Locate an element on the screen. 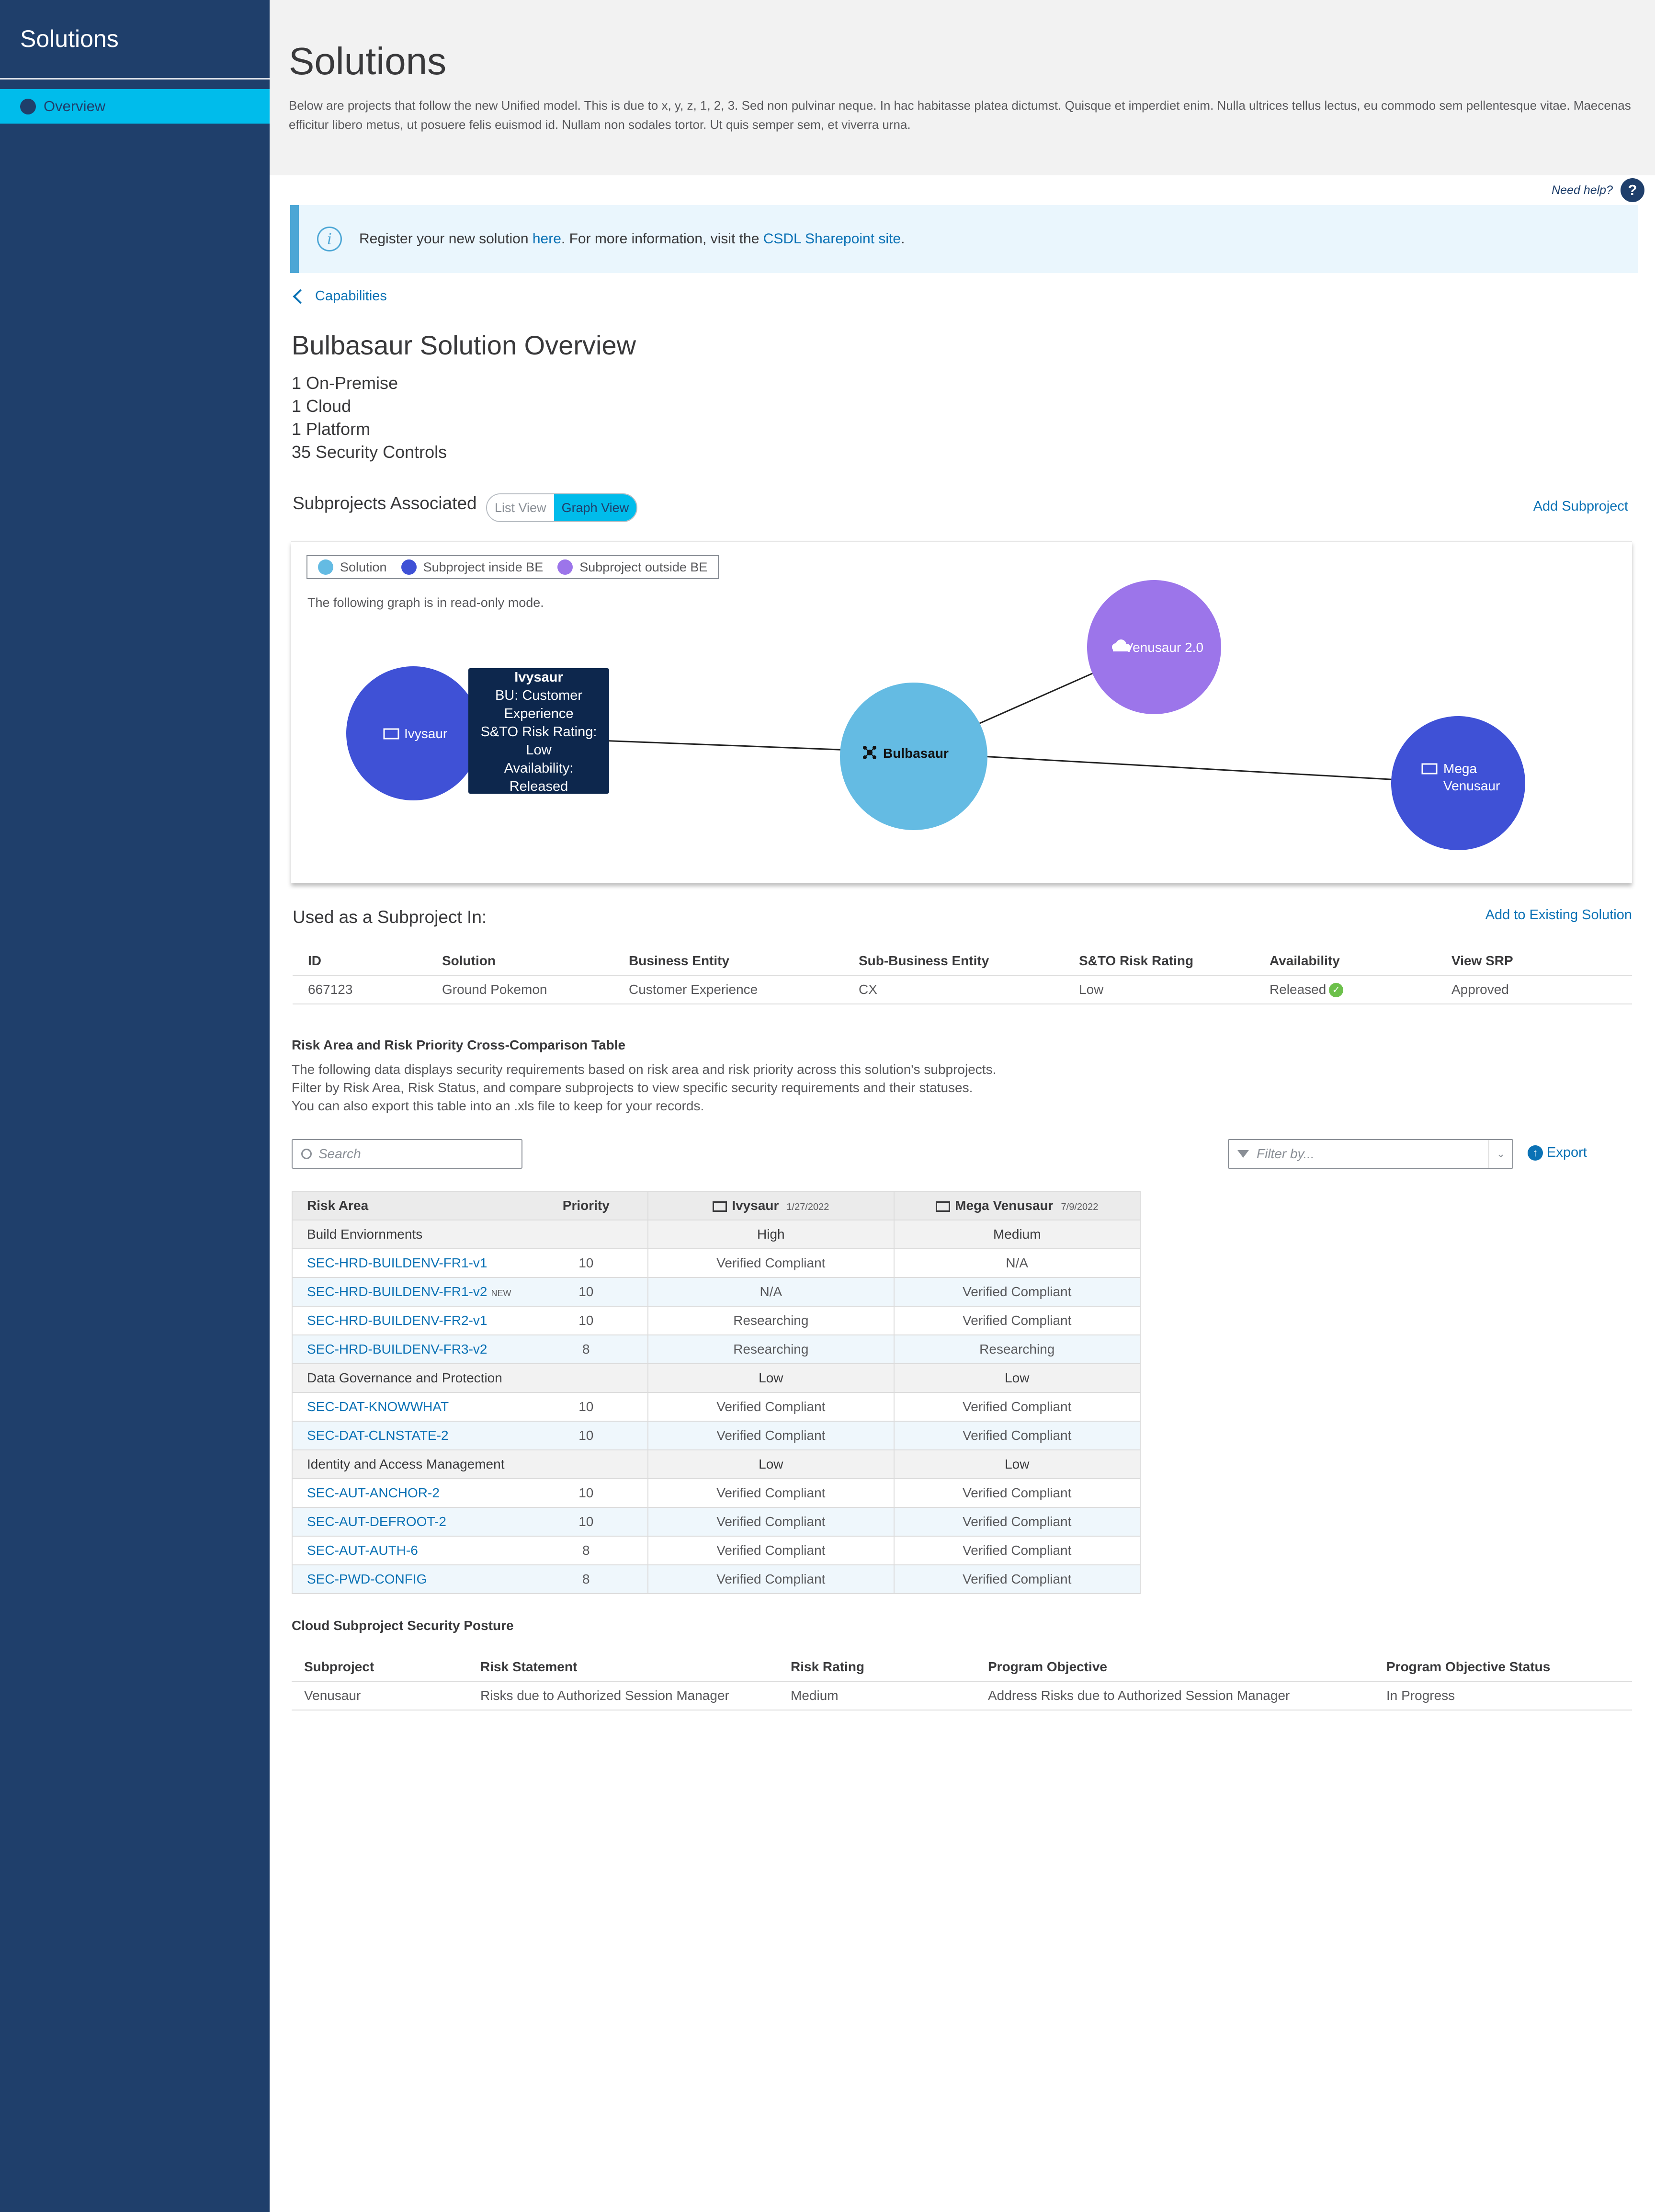  column-header: Subproject is located at coordinates (380, 1667).